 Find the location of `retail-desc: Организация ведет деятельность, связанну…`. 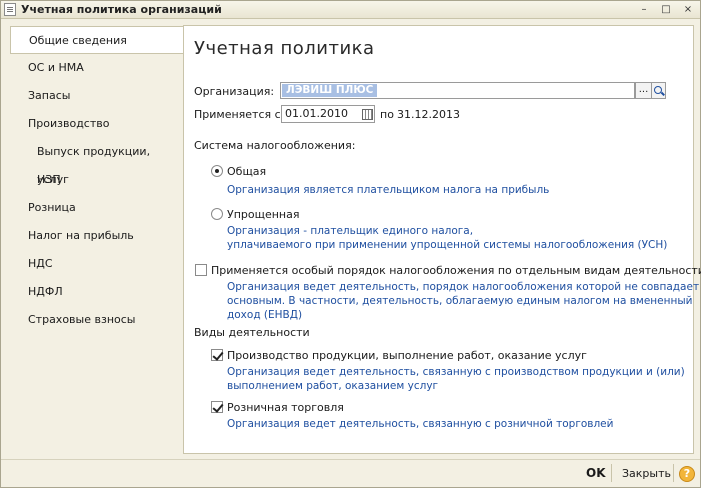

retail-desc: Организация ведет деятельность, связанну… is located at coordinates (420, 424).